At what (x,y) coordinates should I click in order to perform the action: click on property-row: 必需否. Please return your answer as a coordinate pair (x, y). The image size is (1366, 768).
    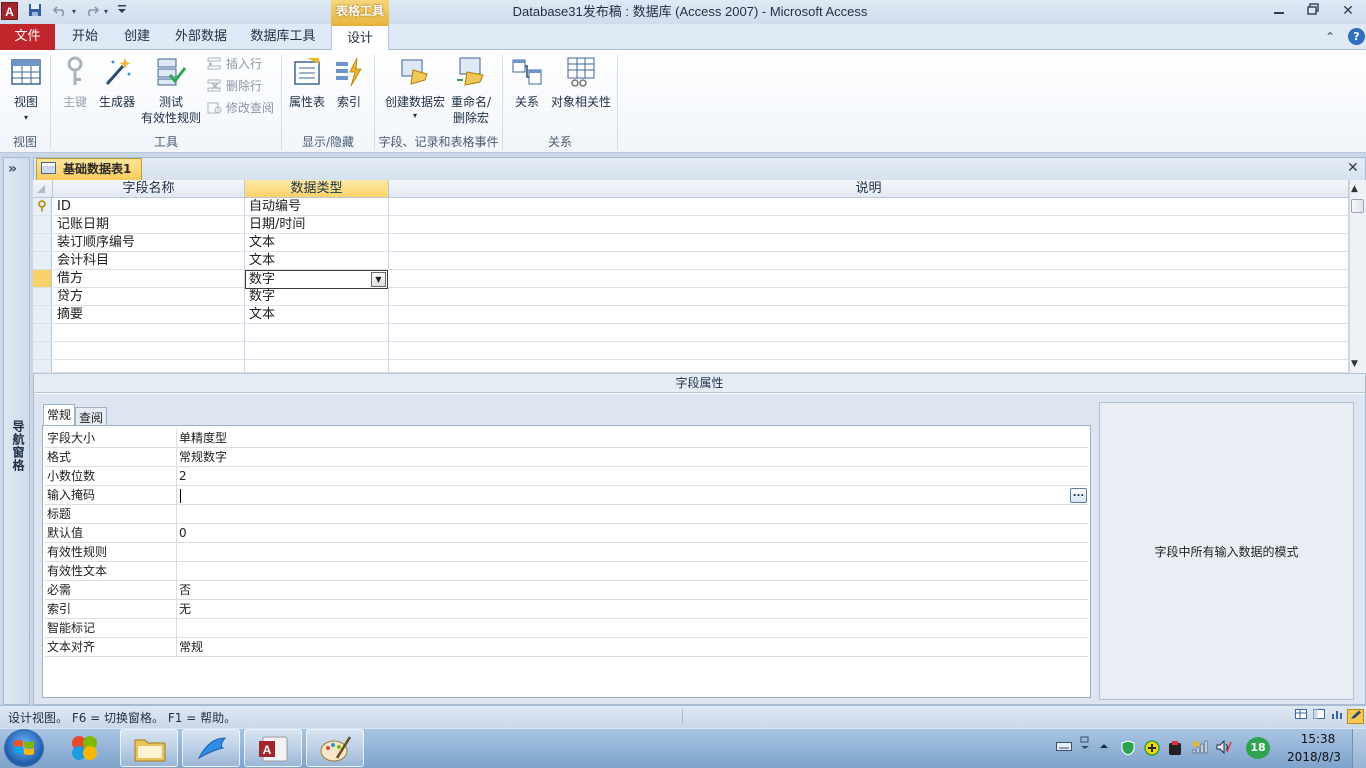
    Looking at the image, I should click on (566, 590).